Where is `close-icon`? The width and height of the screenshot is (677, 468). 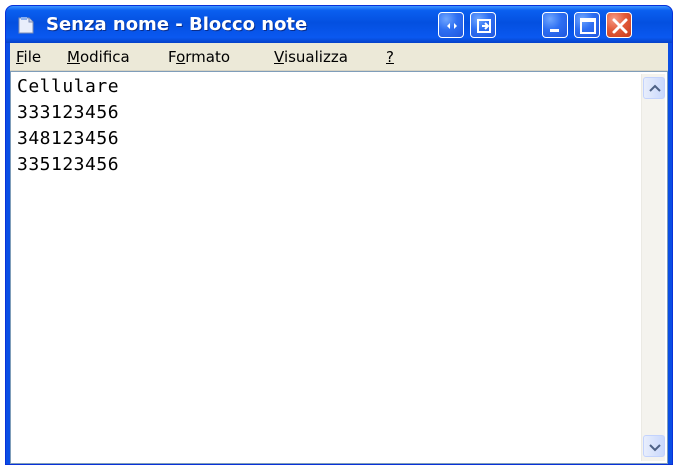 close-icon is located at coordinates (620, 26).